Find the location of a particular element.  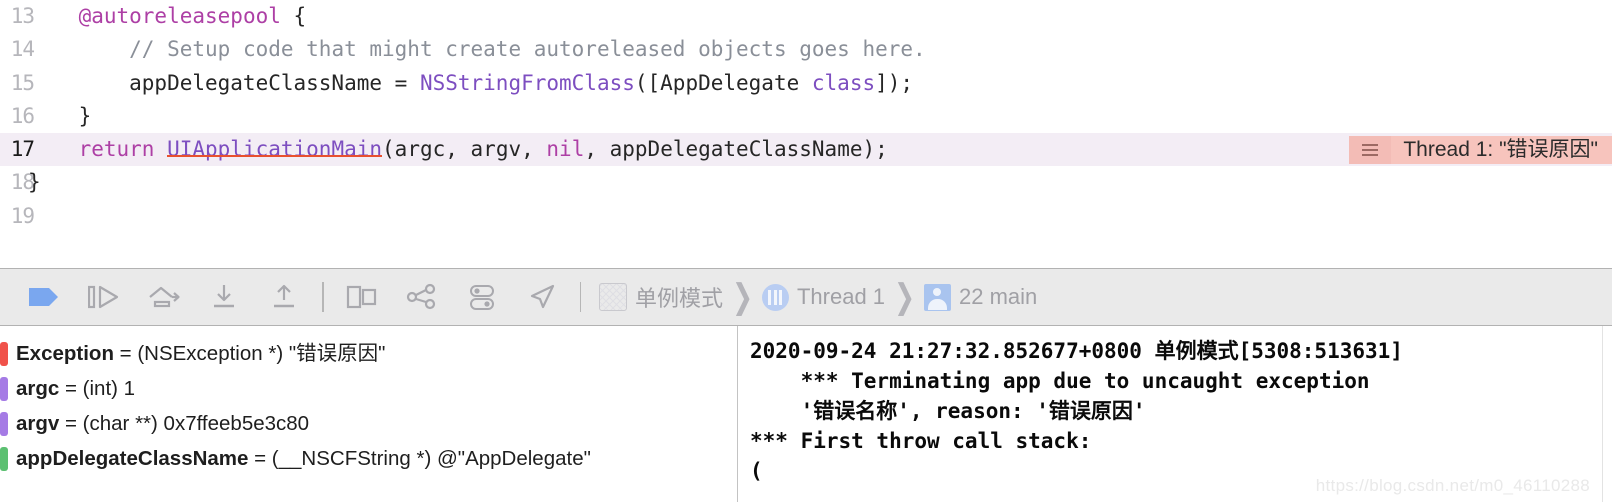

breadcrumb-chevron-1: ❯ is located at coordinates (742, 297).